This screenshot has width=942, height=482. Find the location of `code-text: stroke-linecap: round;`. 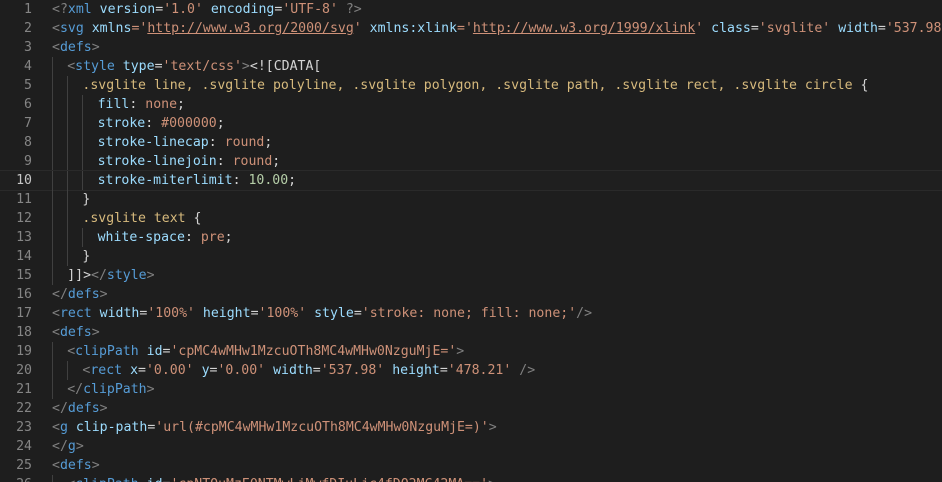

code-text: stroke-linecap: round; is located at coordinates (185, 142).